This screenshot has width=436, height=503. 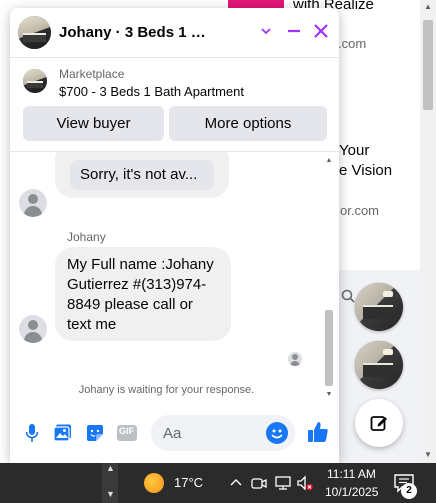 What do you see at coordinates (166, 390) in the screenshot?
I see `waiting-status: Johany is waiting for your response.` at bounding box center [166, 390].